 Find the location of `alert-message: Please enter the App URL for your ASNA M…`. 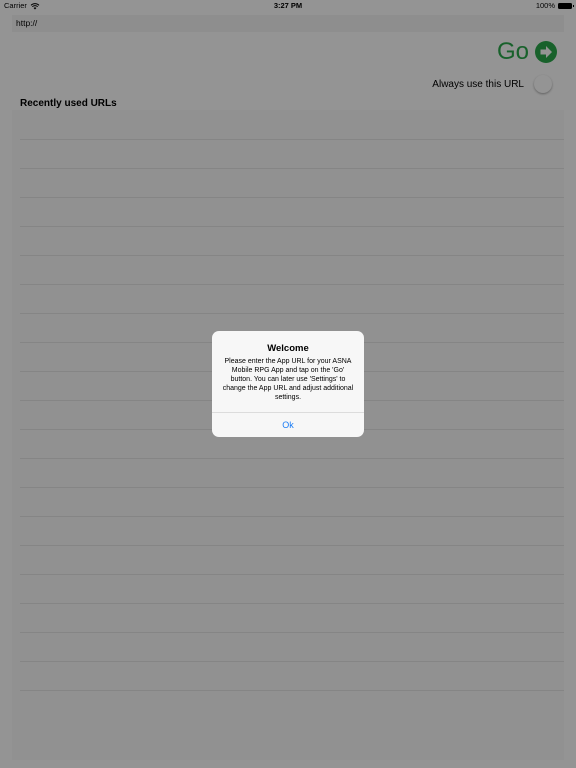

alert-message: Please enter the App URL for your ASNA M… is located at coordinates (288, 379).